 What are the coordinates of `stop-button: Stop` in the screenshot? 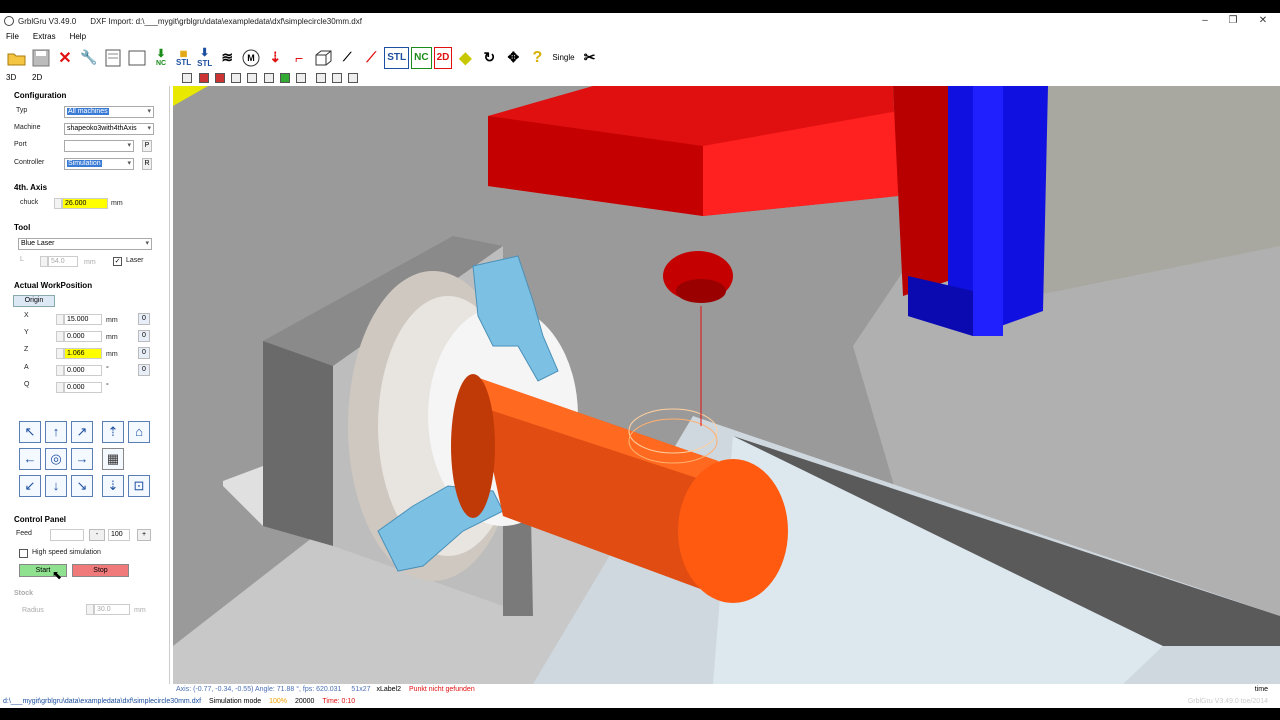 It's located at (100, 570).